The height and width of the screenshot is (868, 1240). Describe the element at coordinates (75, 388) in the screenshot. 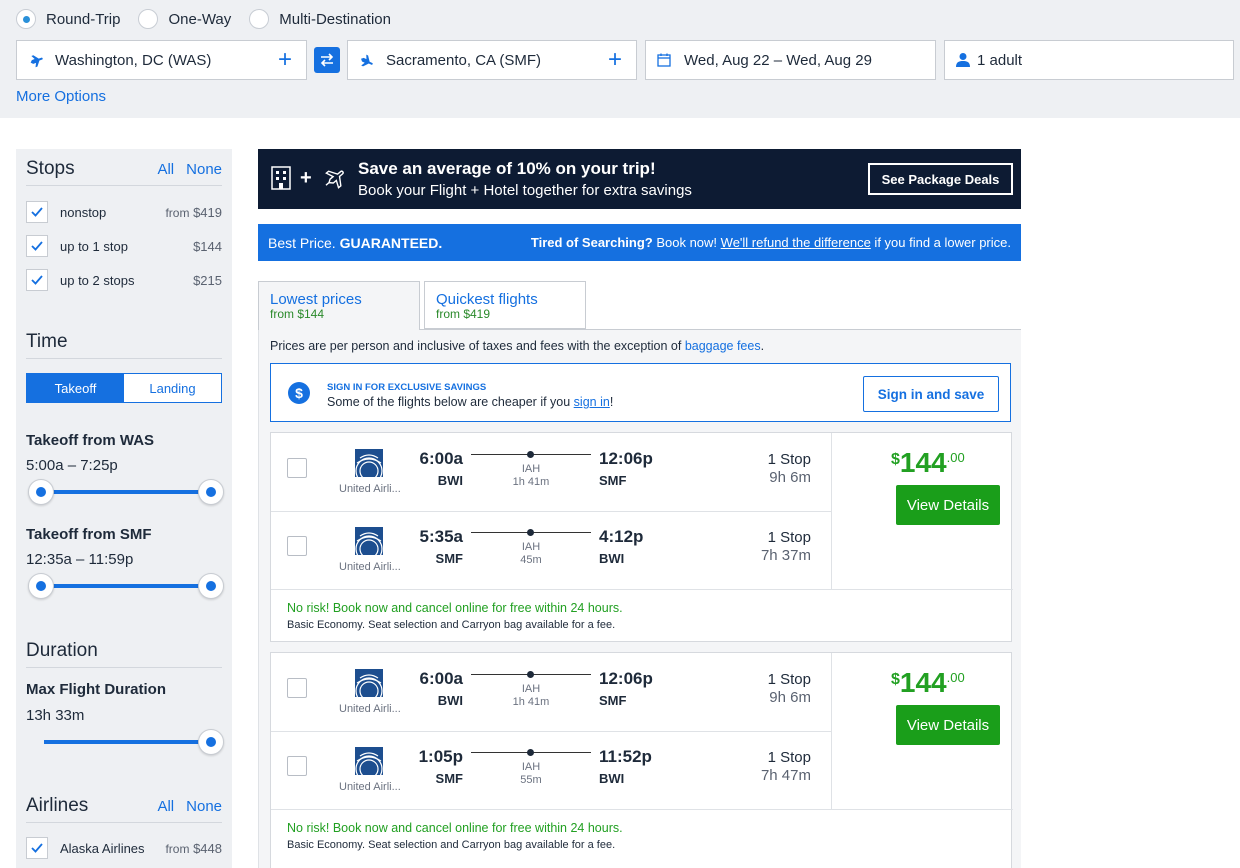

I see `toggle-takeoff: Takeoff` at that location.